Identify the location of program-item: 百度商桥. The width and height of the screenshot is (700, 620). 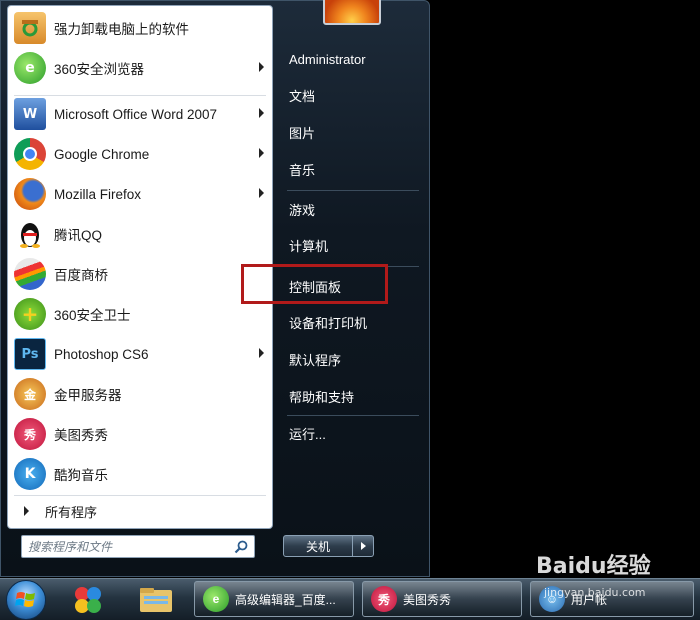
(140, 274).